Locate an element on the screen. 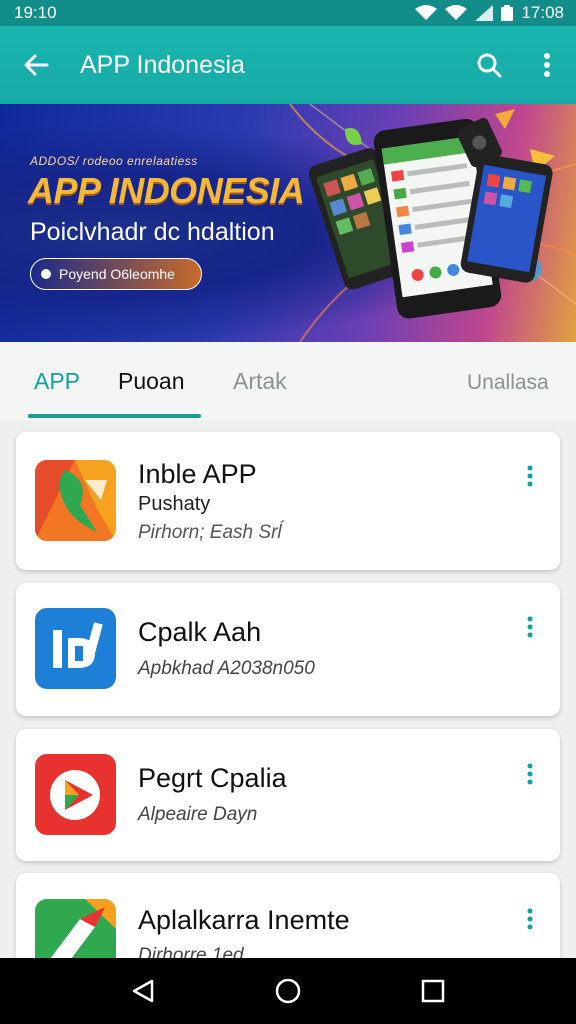 The width and height of the screenshot is (576, 1024). app-details: Apbkhad A2038n050 is located at coordinates (226, 668).